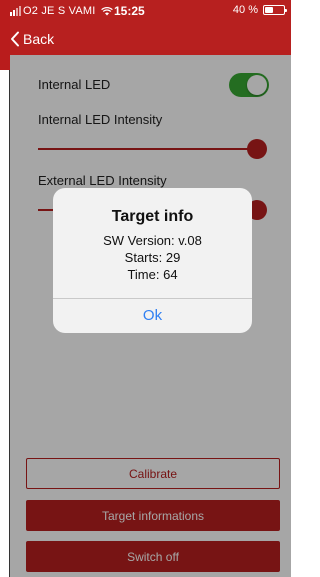 This screenshot has width=320, height=577. Describe the element at coordinates (245, 10) in the screenshot. I see `battery-percent: 40 %` at that location.